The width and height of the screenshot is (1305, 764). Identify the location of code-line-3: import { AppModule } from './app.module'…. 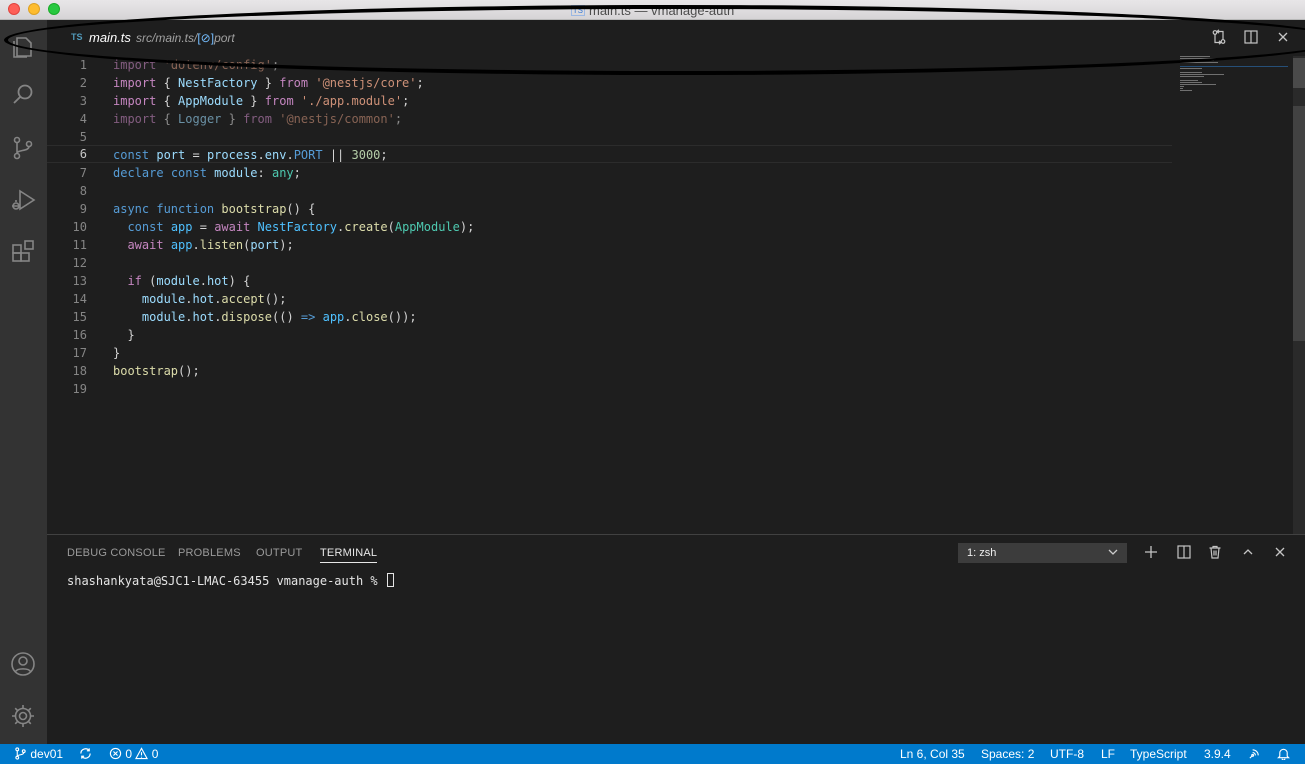
(609, 101).